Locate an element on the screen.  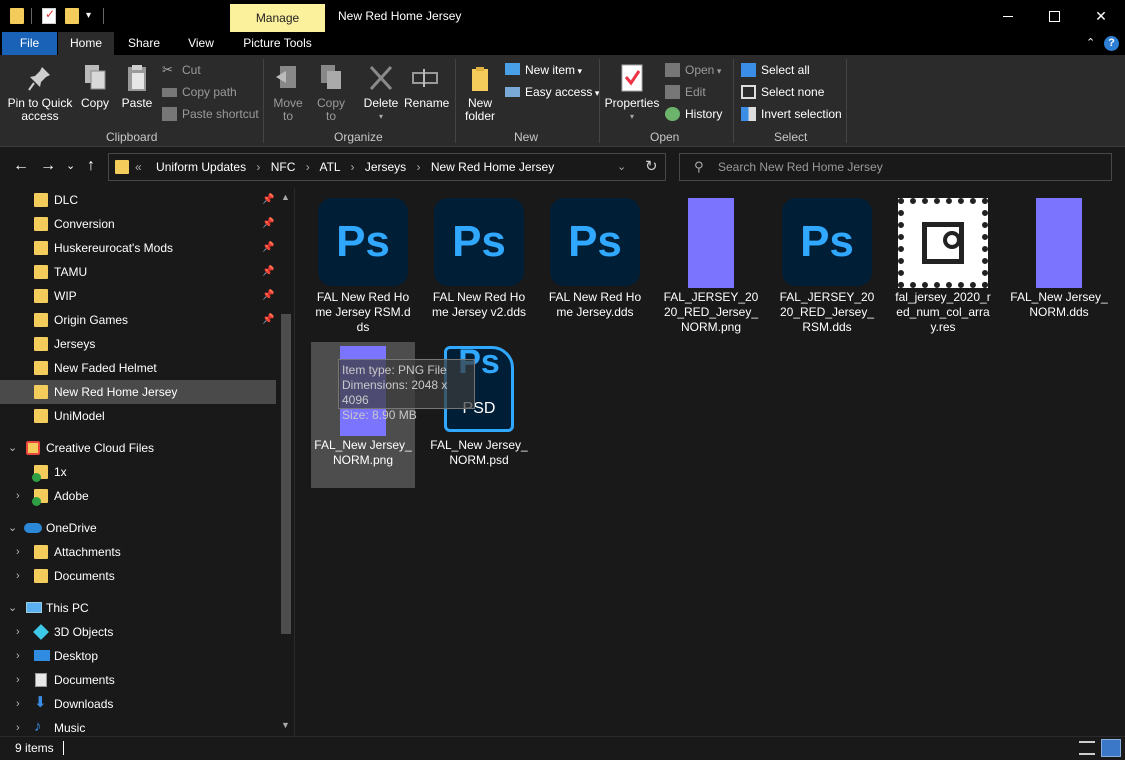
help-icon: ? is located at coordinates (1111, 43).